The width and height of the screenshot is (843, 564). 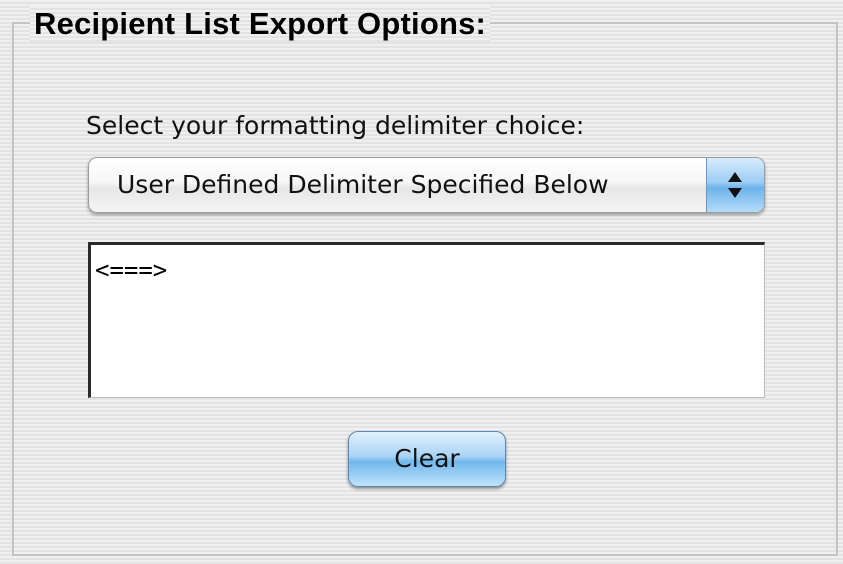 What do you see at coordinates (335, 125) in the screenshot?
I see `delimiter-prompt-label: Select your formatting delimiter choice:` at bounding box center [335, 125].